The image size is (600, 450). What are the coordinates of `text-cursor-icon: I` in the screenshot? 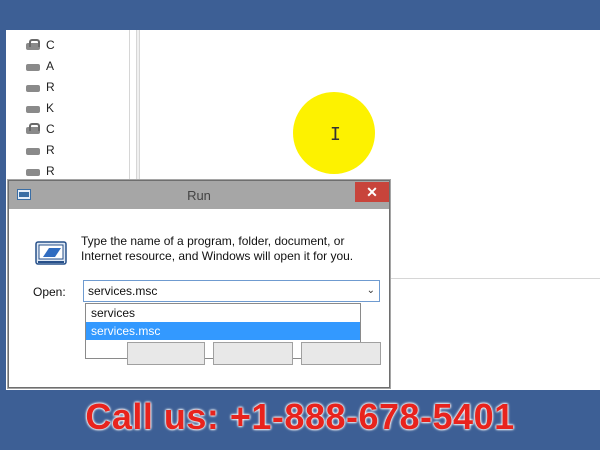 It's located at (335, 134).